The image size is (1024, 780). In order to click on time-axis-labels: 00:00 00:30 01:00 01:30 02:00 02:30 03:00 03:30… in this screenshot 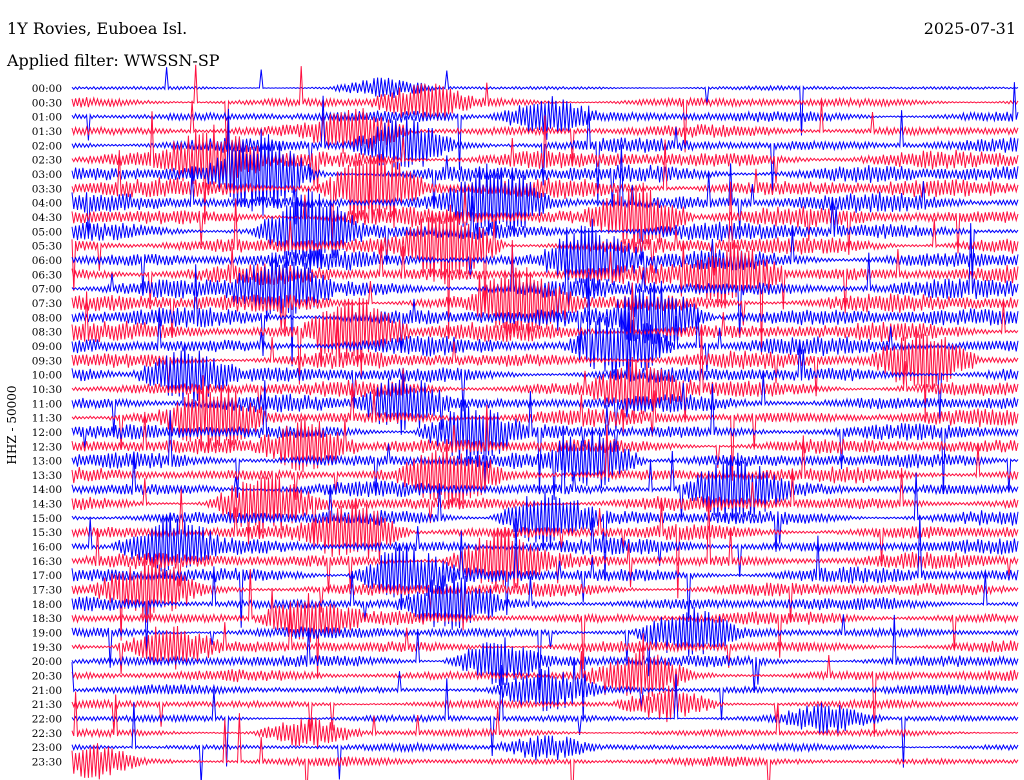, I will do `click(47, 426)`.